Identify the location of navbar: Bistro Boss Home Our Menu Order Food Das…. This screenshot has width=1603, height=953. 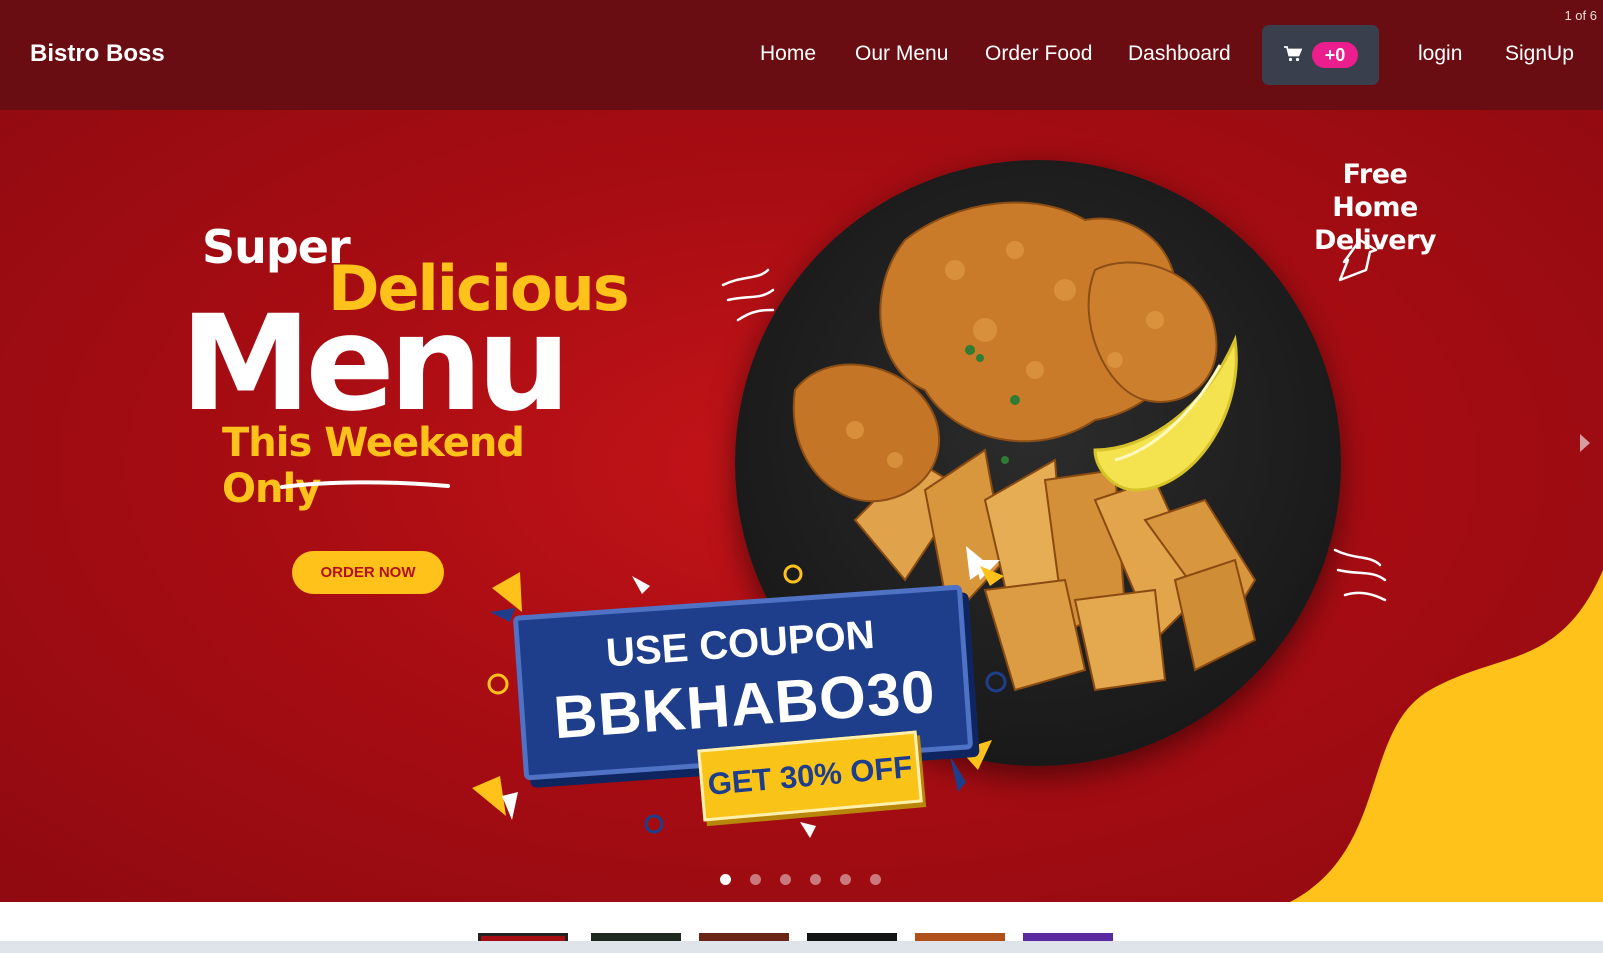
(801, 55).